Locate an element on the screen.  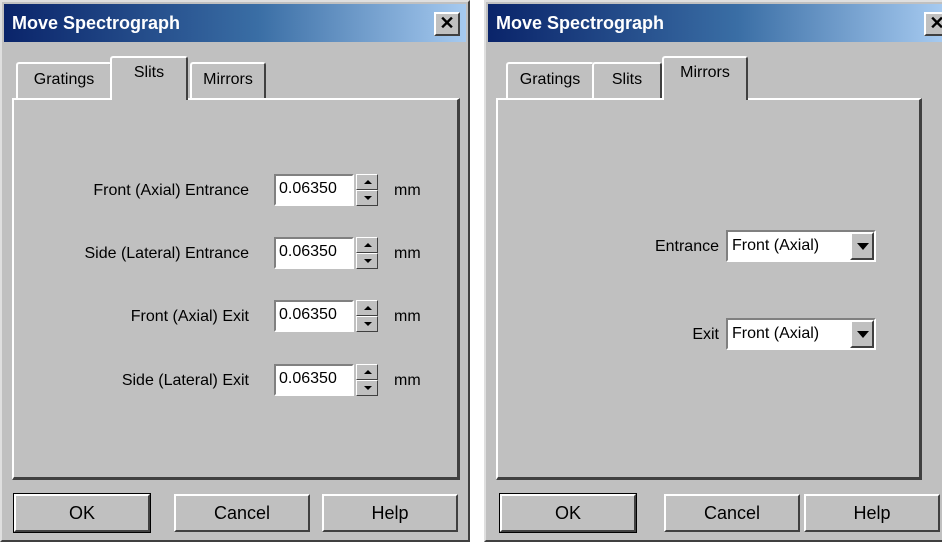
exit-label: Exit is located at coordinates (705, 334).